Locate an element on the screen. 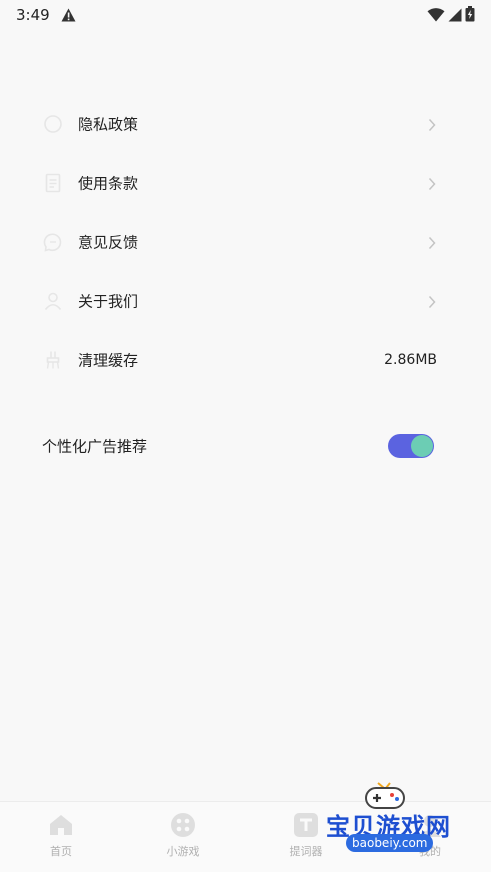 This screenshot has width=491, height=872. nav-tab-mini-games: 小游戏 is located at coordinates (183, 840).